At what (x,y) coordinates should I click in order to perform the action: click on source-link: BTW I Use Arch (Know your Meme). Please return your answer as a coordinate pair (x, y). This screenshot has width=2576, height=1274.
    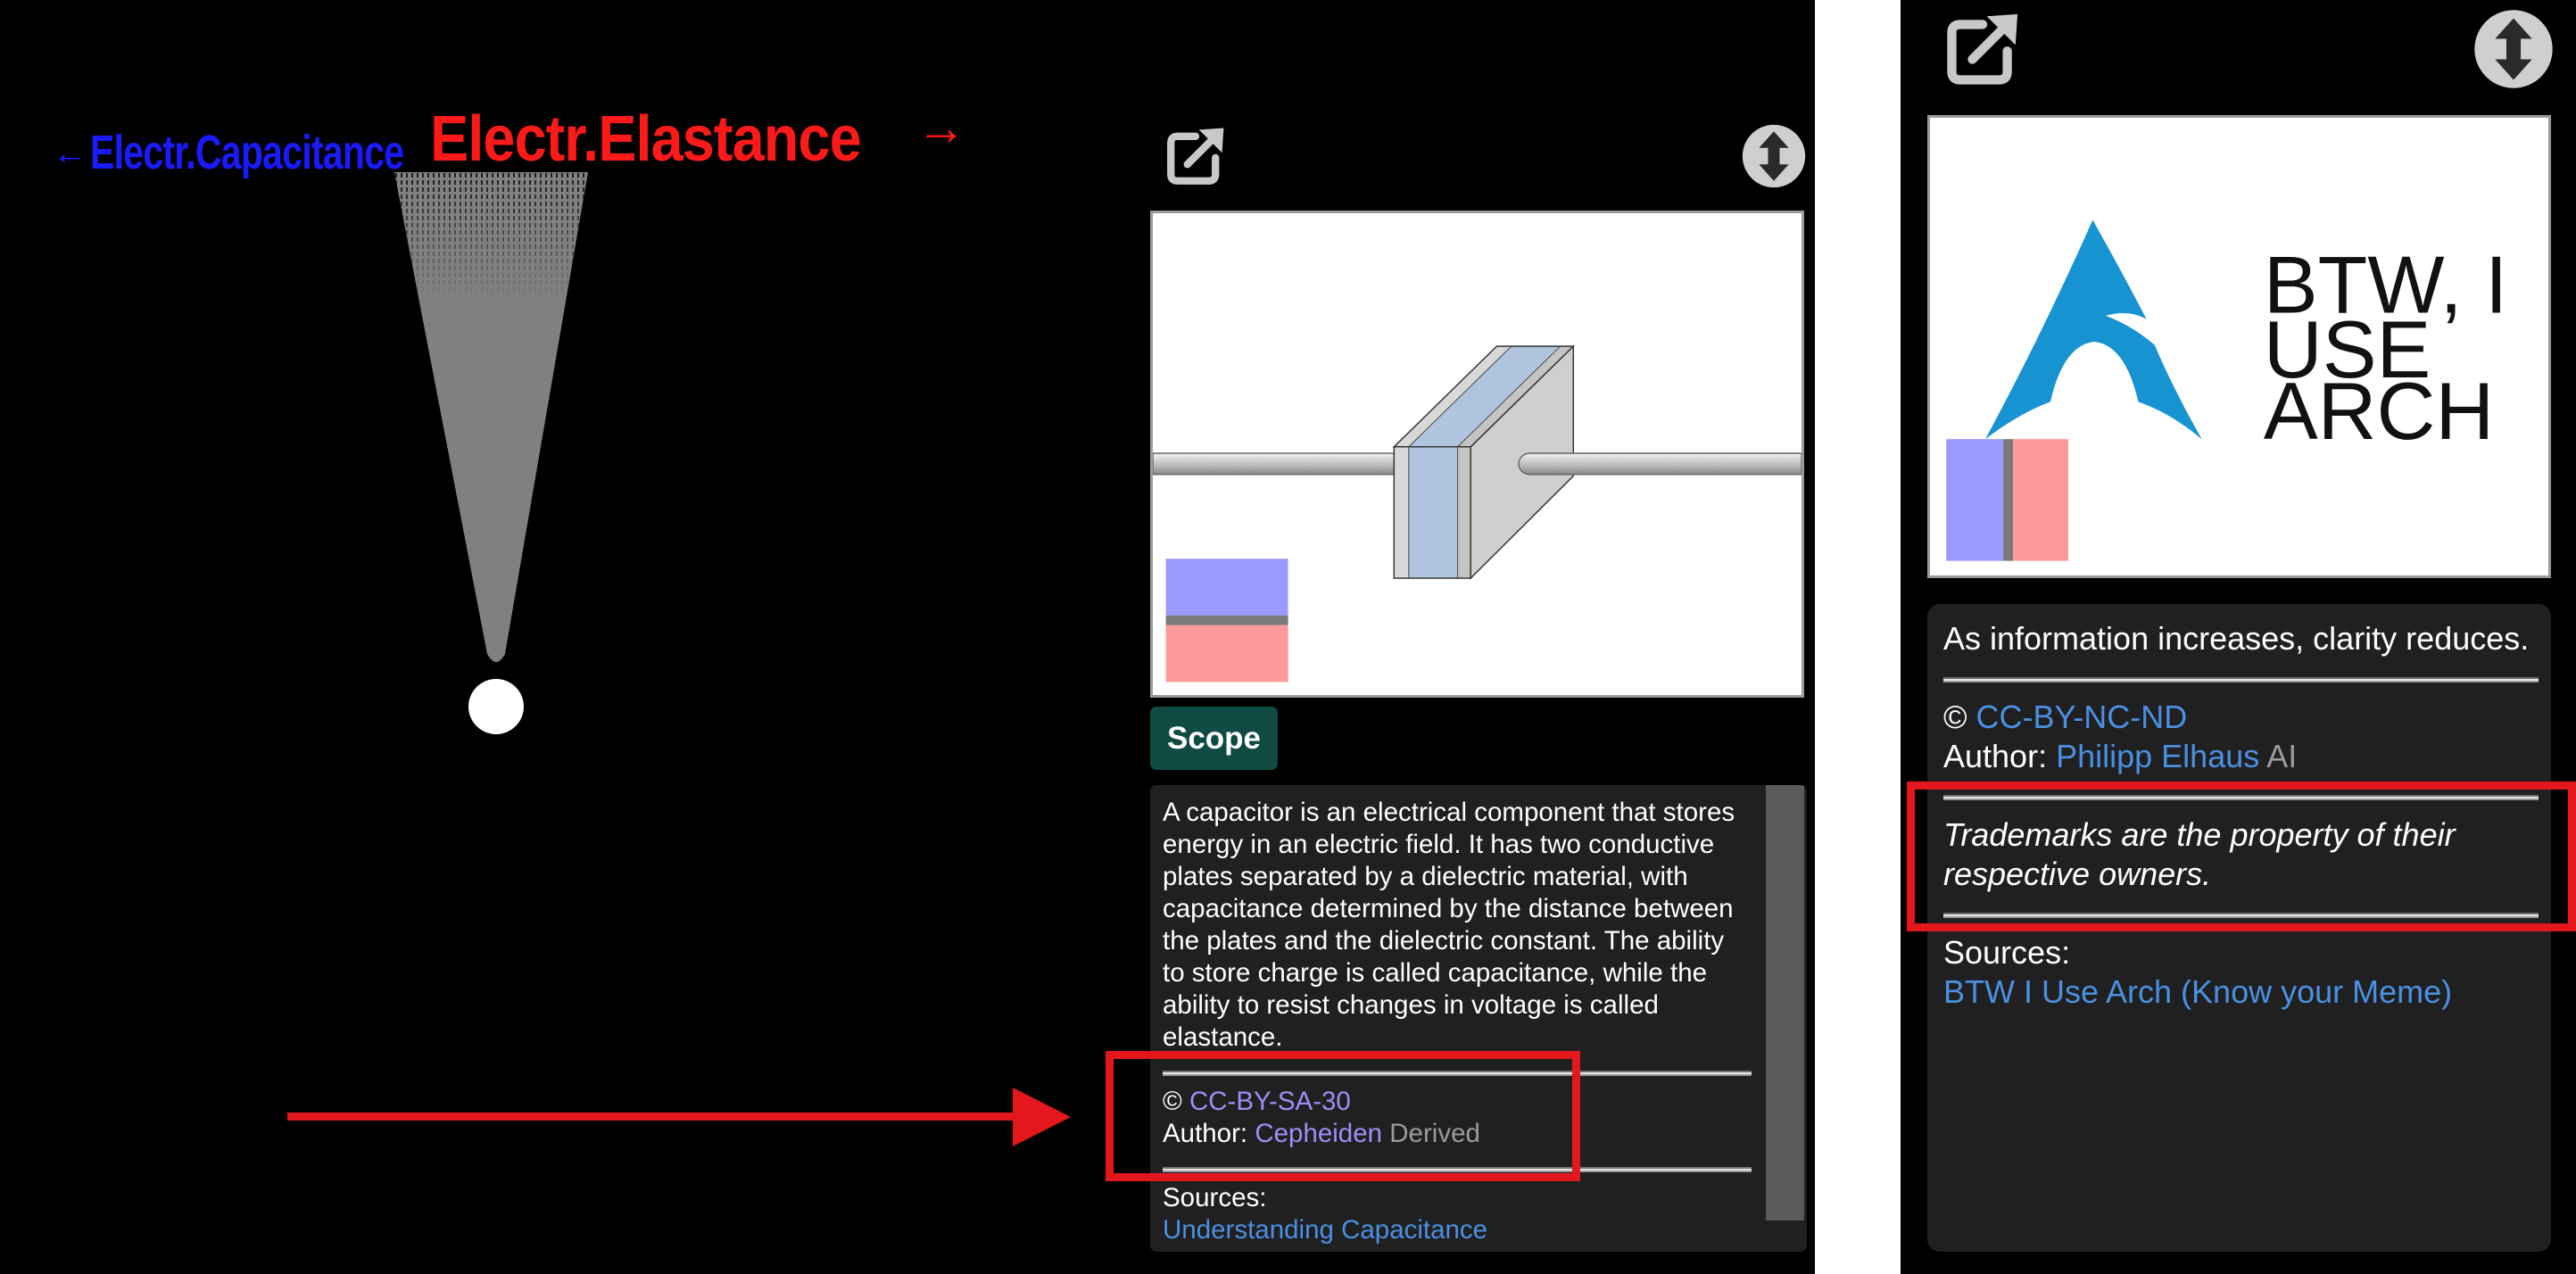
    Looking at the image, I should click on (2241, 992).